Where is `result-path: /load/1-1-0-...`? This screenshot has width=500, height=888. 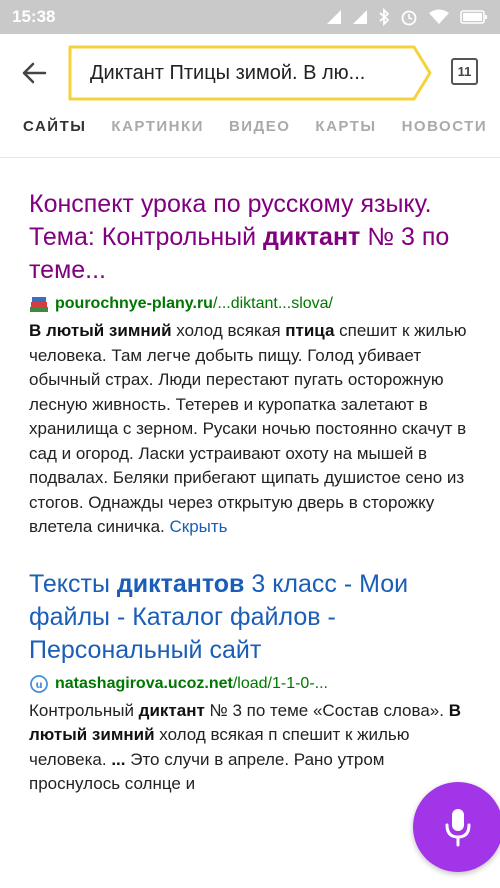
result-path: /load/1-1-0-... is located at coordinates (280, 683).